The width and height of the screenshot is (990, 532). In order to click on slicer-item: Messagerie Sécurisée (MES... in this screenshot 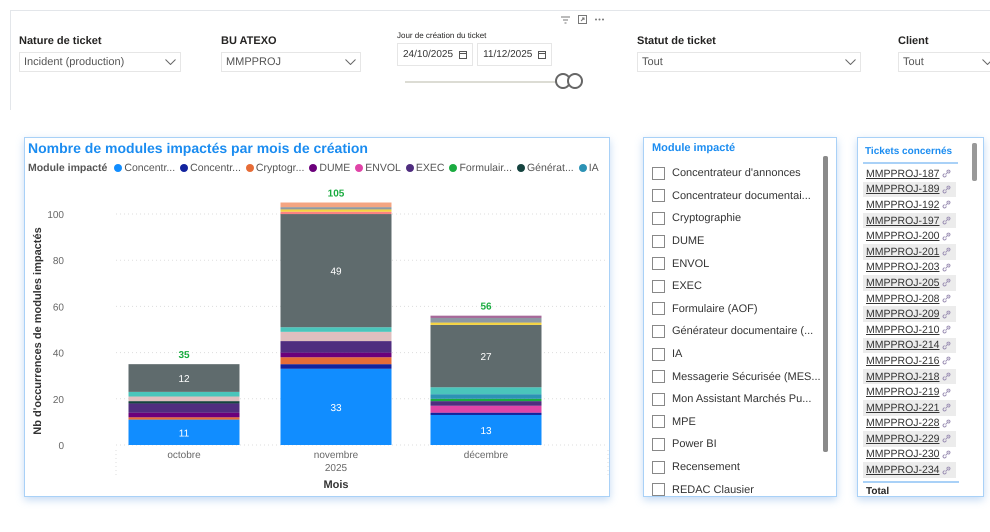, I will do `click(737, 376)`.